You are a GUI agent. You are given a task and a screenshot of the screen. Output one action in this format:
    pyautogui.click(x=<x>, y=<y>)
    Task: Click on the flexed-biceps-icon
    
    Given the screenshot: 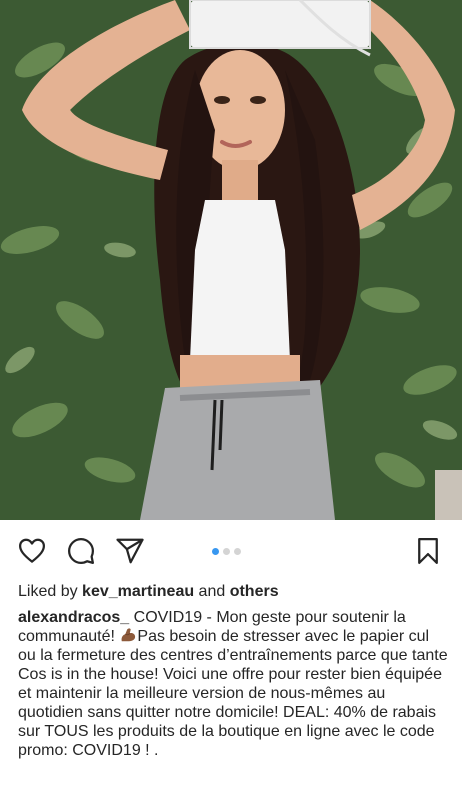 What is the action you would take?
    pyautogui.click(x=128, y=635)
    